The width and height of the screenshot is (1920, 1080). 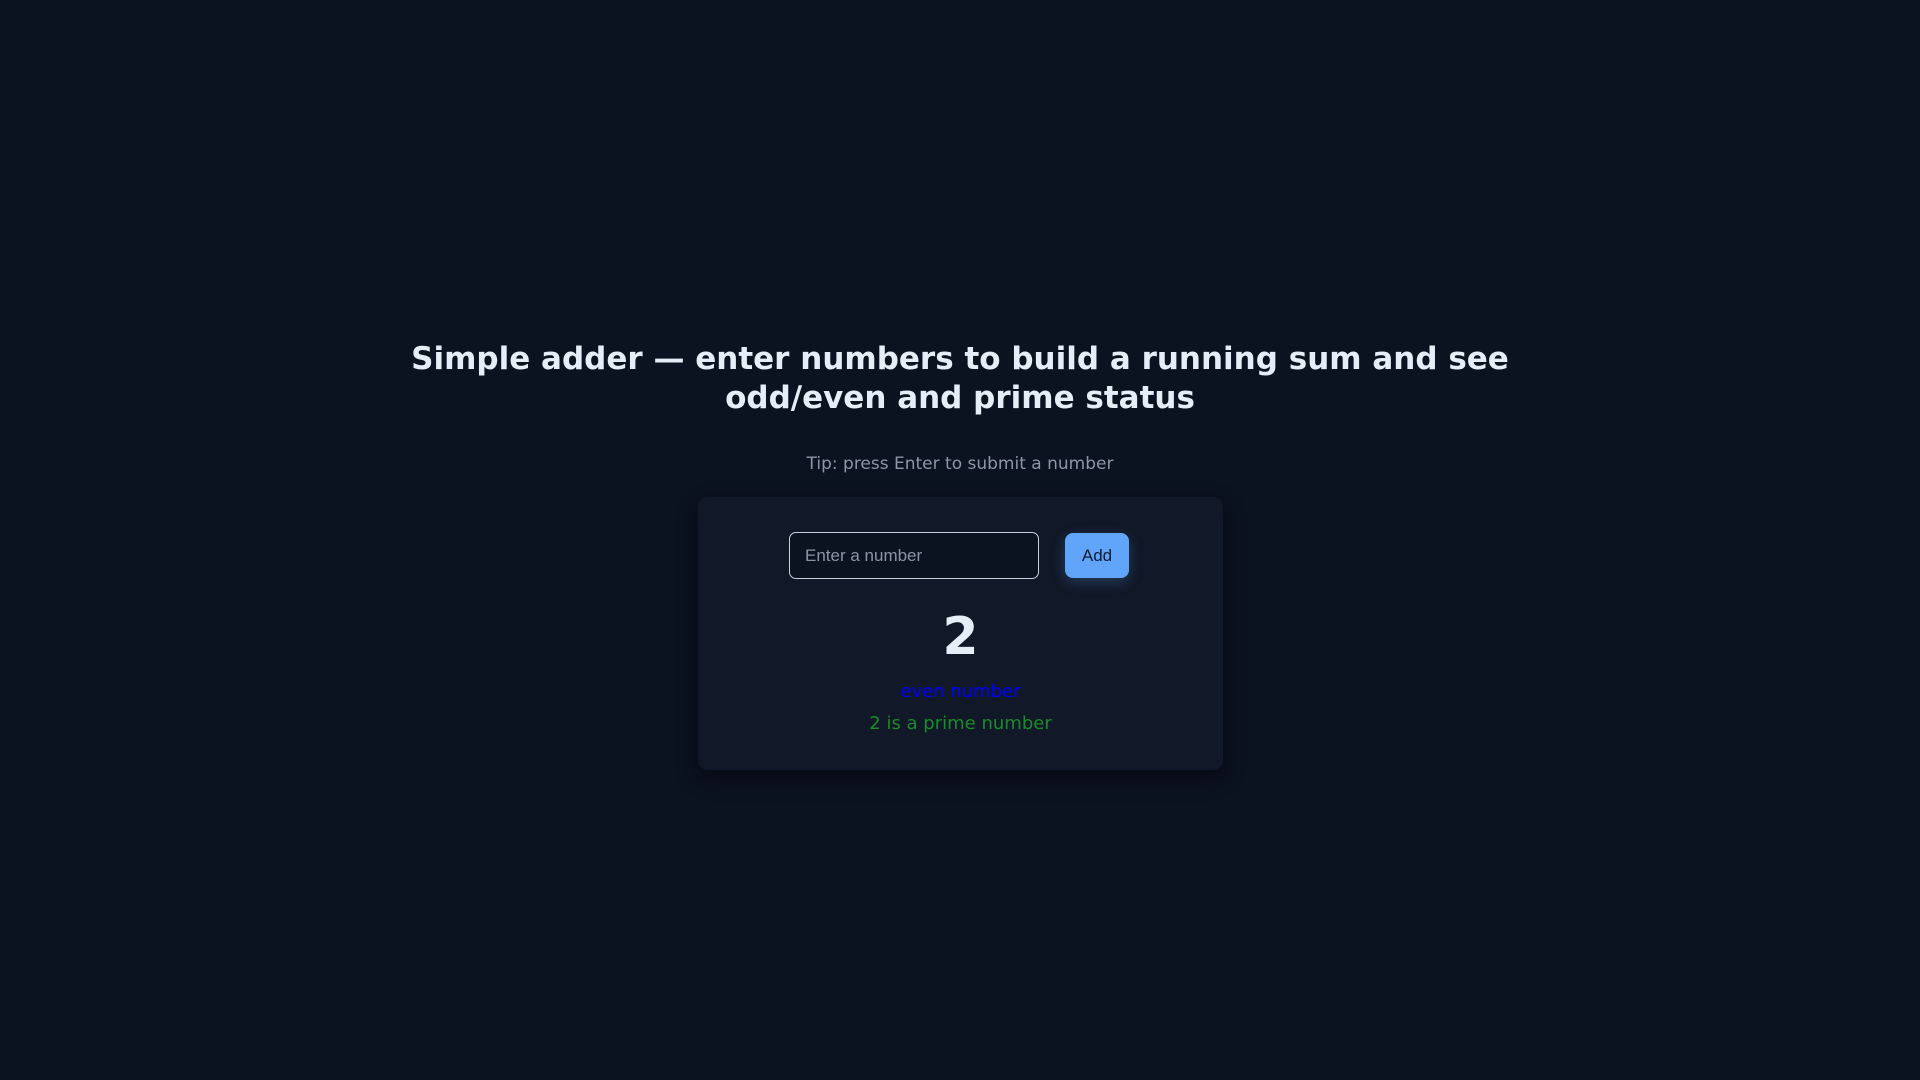 What do you see at coordinates (1097, 555) in the screenshot?
I see `add-button: Add` at bounding box center [1097, 555].